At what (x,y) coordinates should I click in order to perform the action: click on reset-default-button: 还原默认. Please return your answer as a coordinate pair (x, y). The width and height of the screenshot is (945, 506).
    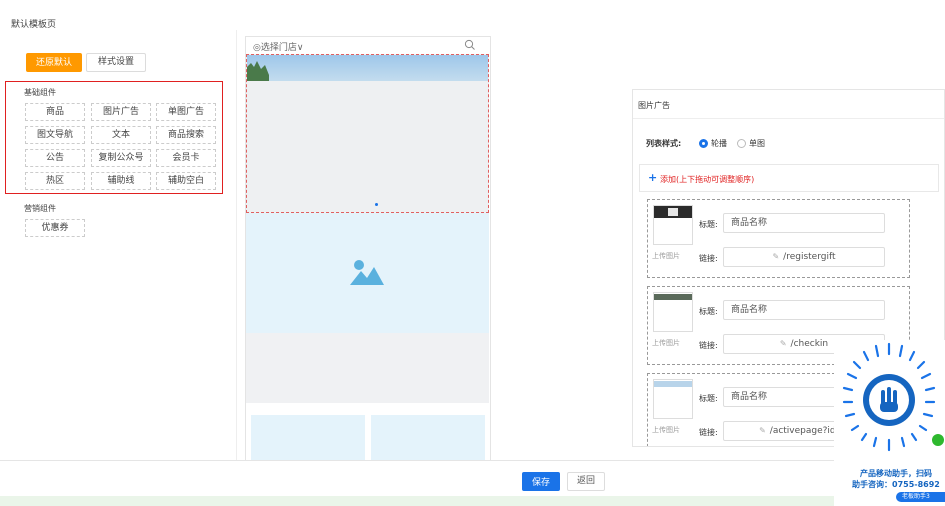
    Looking at the image, I should click on (54, 62).